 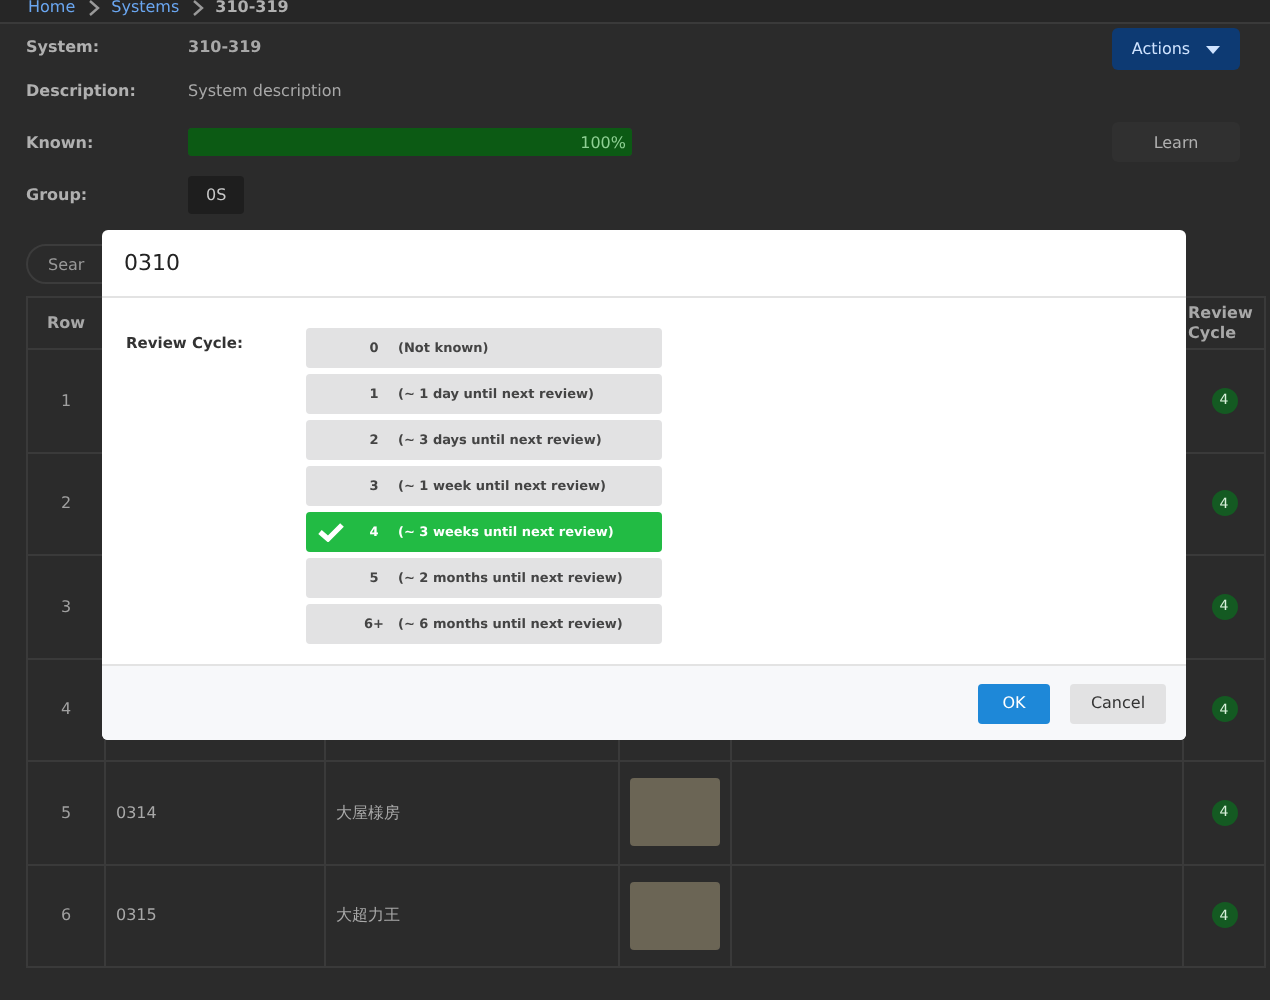 I want to click on description-label: Description:, so click(x=82, y=90).